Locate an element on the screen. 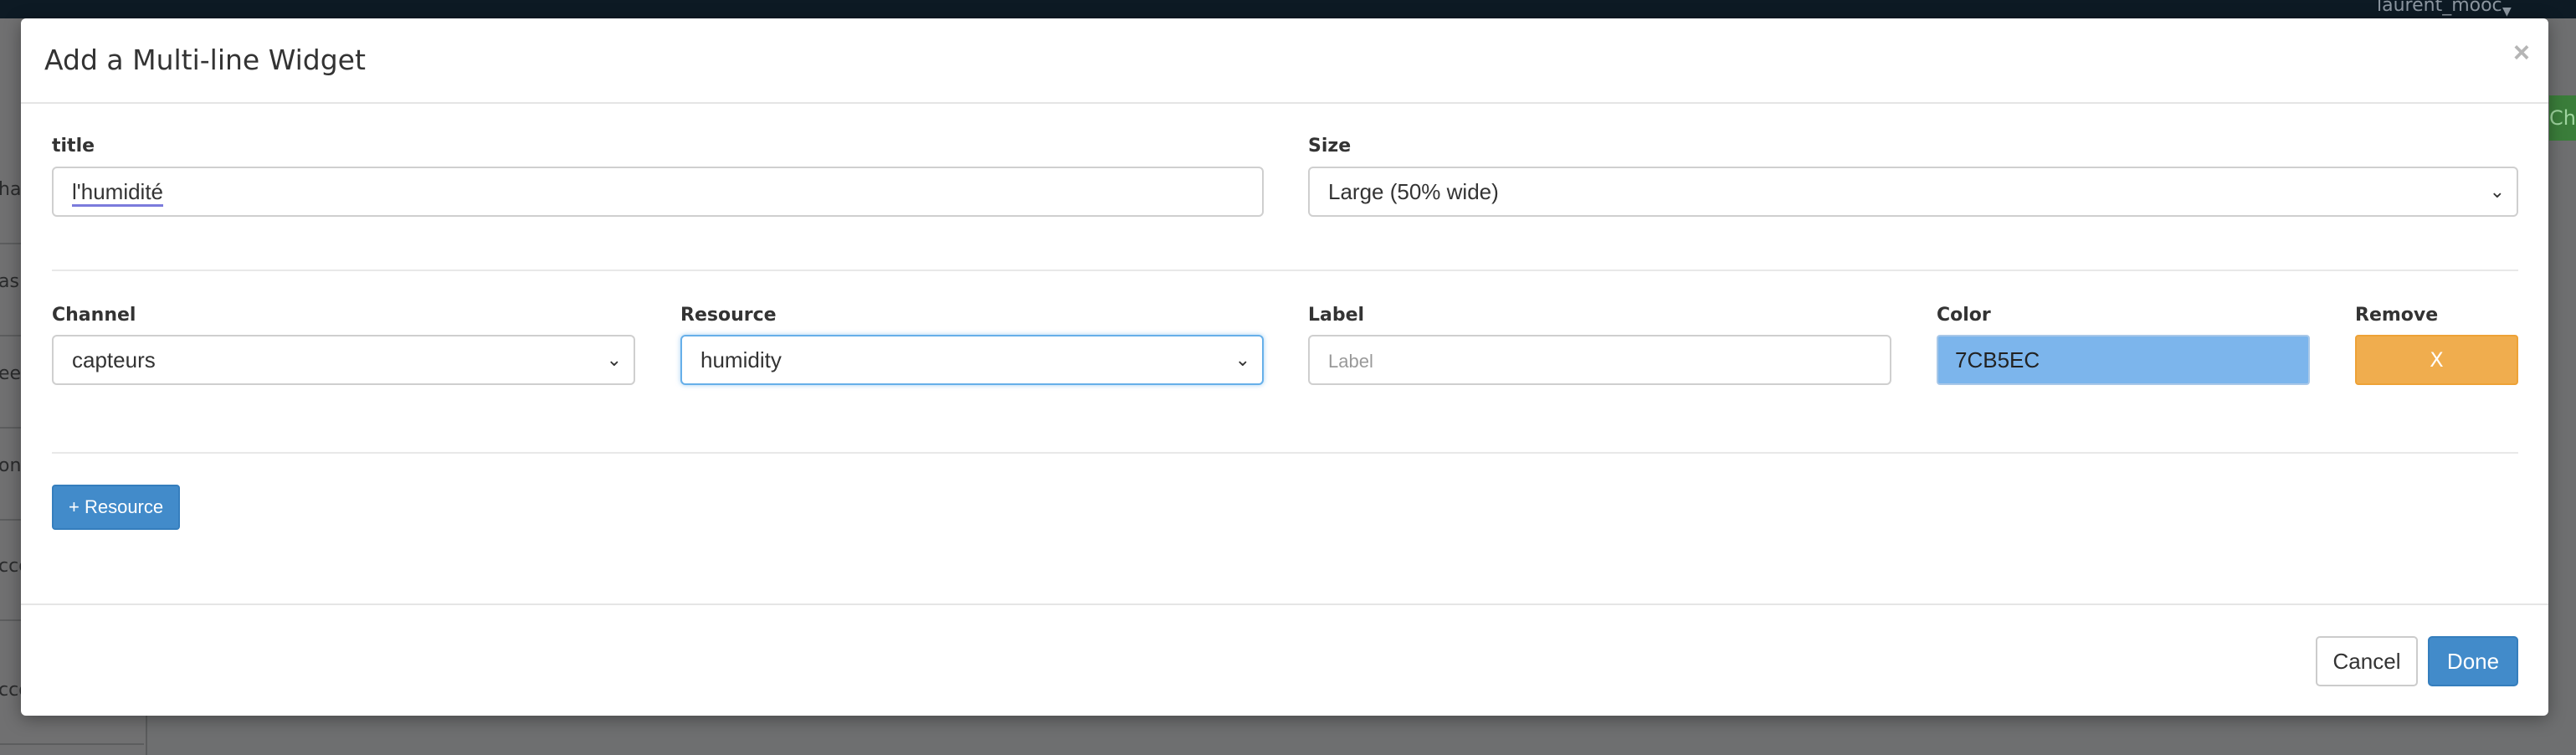 Image resolution: width=2576 pixels, height=755 pixels. size-select-value: Large (50% wide) is located at coordinates (1413, 191).